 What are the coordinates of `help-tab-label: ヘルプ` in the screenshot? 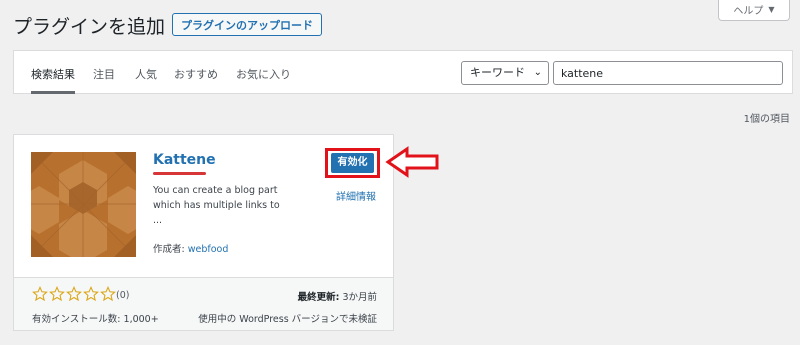 It's located at (748, 11).